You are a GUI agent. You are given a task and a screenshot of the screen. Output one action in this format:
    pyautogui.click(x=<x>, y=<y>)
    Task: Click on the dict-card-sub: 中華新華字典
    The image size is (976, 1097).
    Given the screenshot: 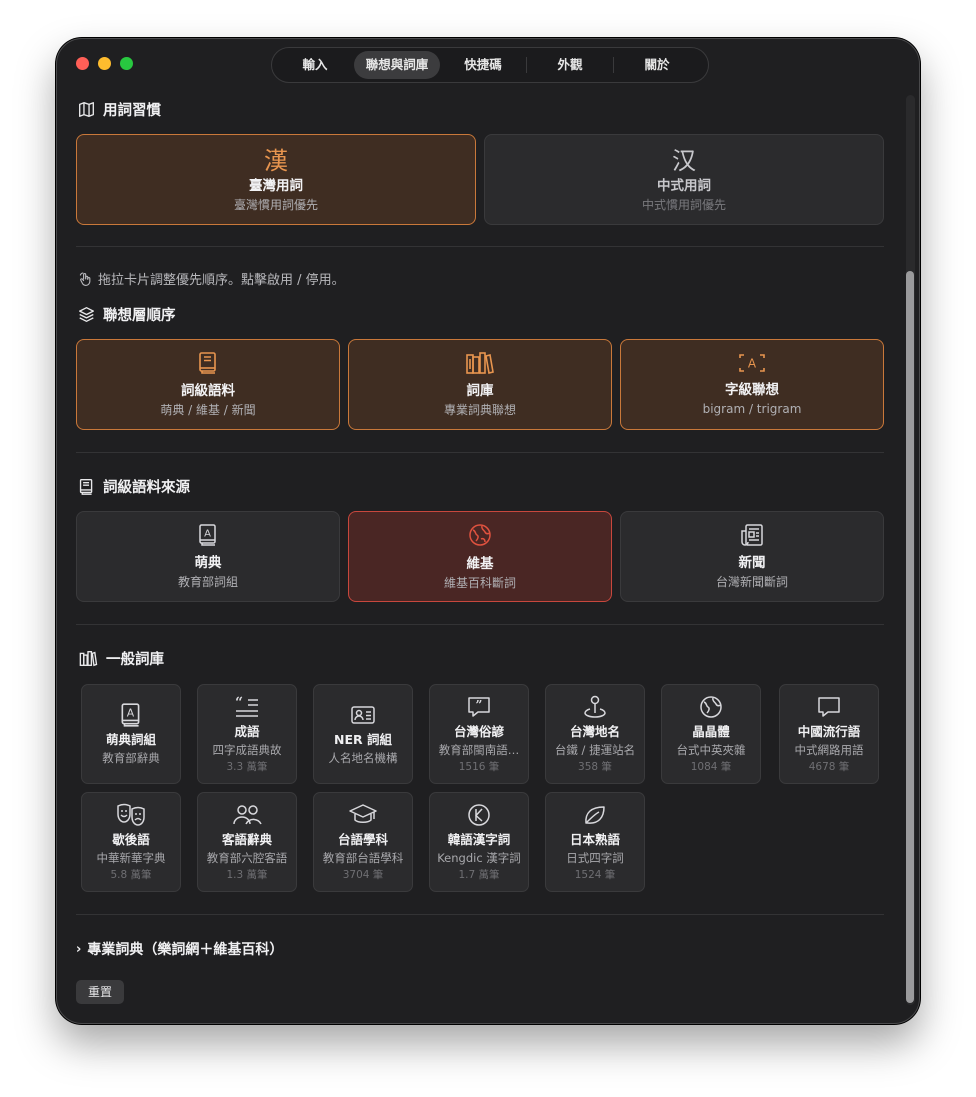 What is the action you would take?
    pyautogui.click(x=131, y=857)
    